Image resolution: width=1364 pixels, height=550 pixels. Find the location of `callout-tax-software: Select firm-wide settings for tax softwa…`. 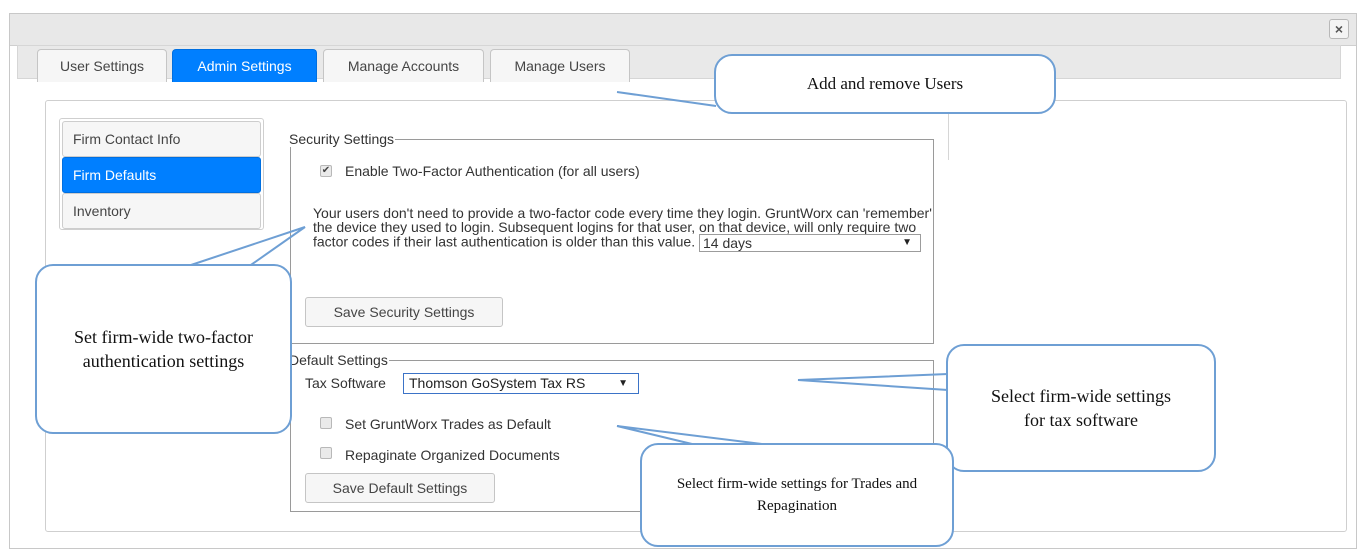

callout-tax-software: Select firm-wide settings for tax softwa… is located at coordinates (1081, 408).